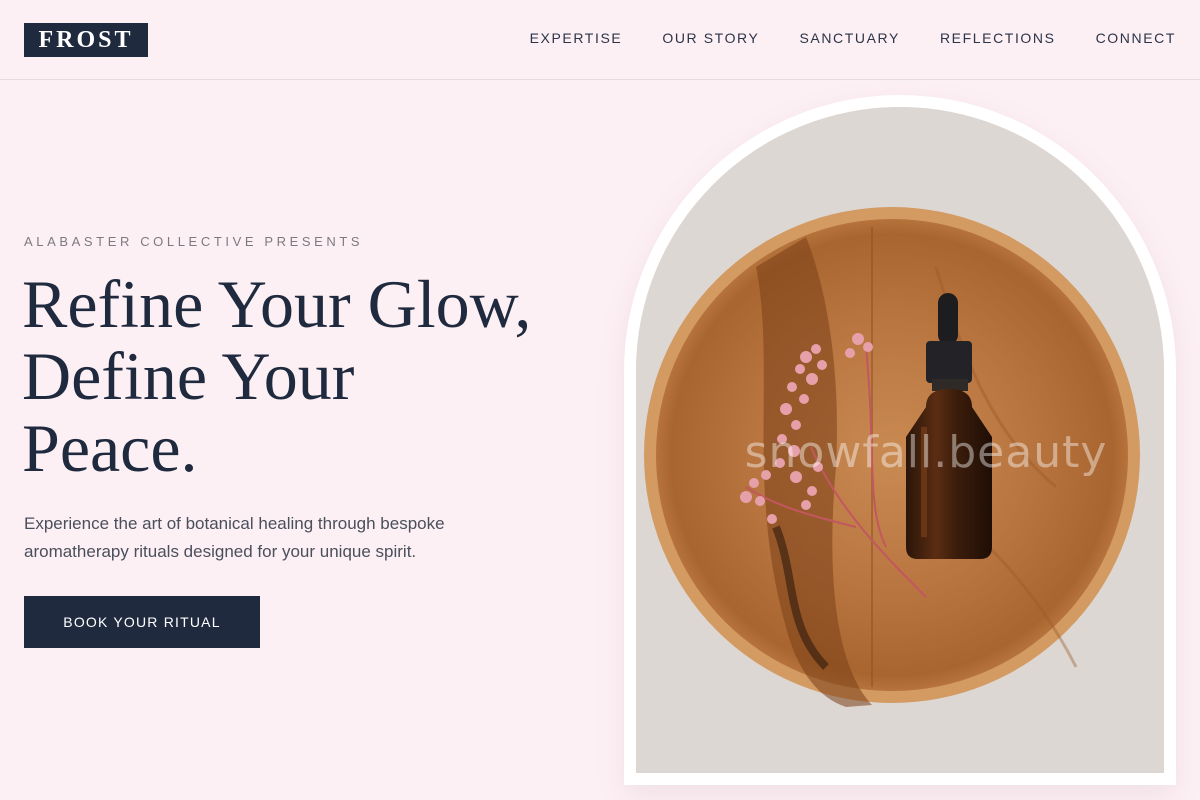 This screenshot has width=1200, height=800. I want to click on hero-headline: Refine Your Glow, Define Your Peace., so click(312, 376).